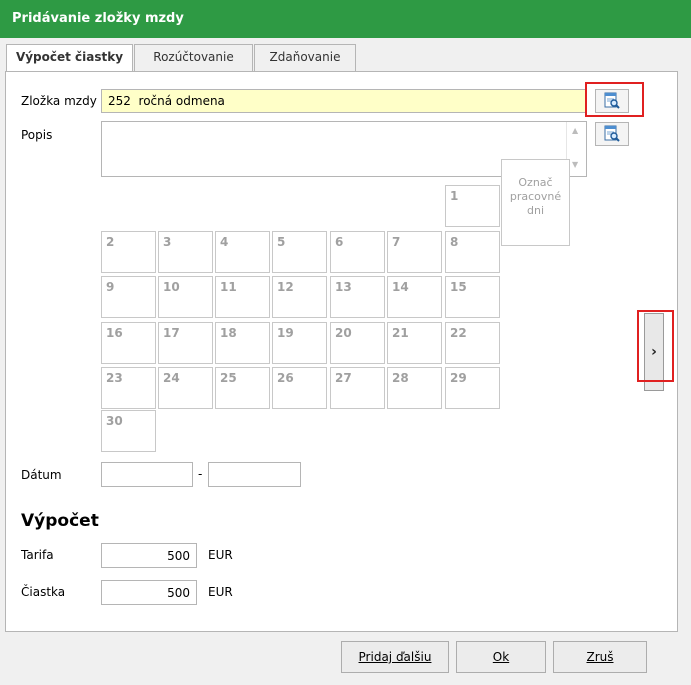  I want to click on calendar-day: 26, so click(299, 388).